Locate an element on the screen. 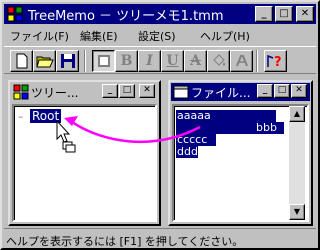 This screenshot has height=250, width=320. drag-arrow is located at coordinates (132, 130).